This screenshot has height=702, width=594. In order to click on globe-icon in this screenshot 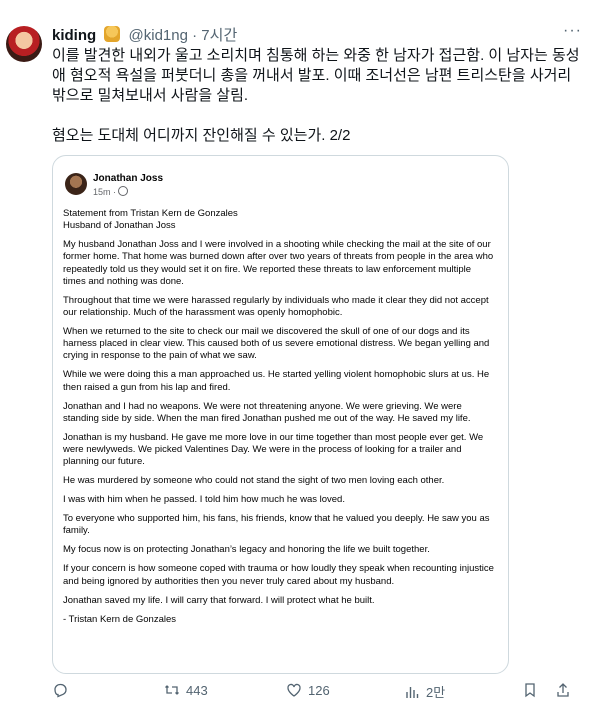, I will do `click(123, 191)`.